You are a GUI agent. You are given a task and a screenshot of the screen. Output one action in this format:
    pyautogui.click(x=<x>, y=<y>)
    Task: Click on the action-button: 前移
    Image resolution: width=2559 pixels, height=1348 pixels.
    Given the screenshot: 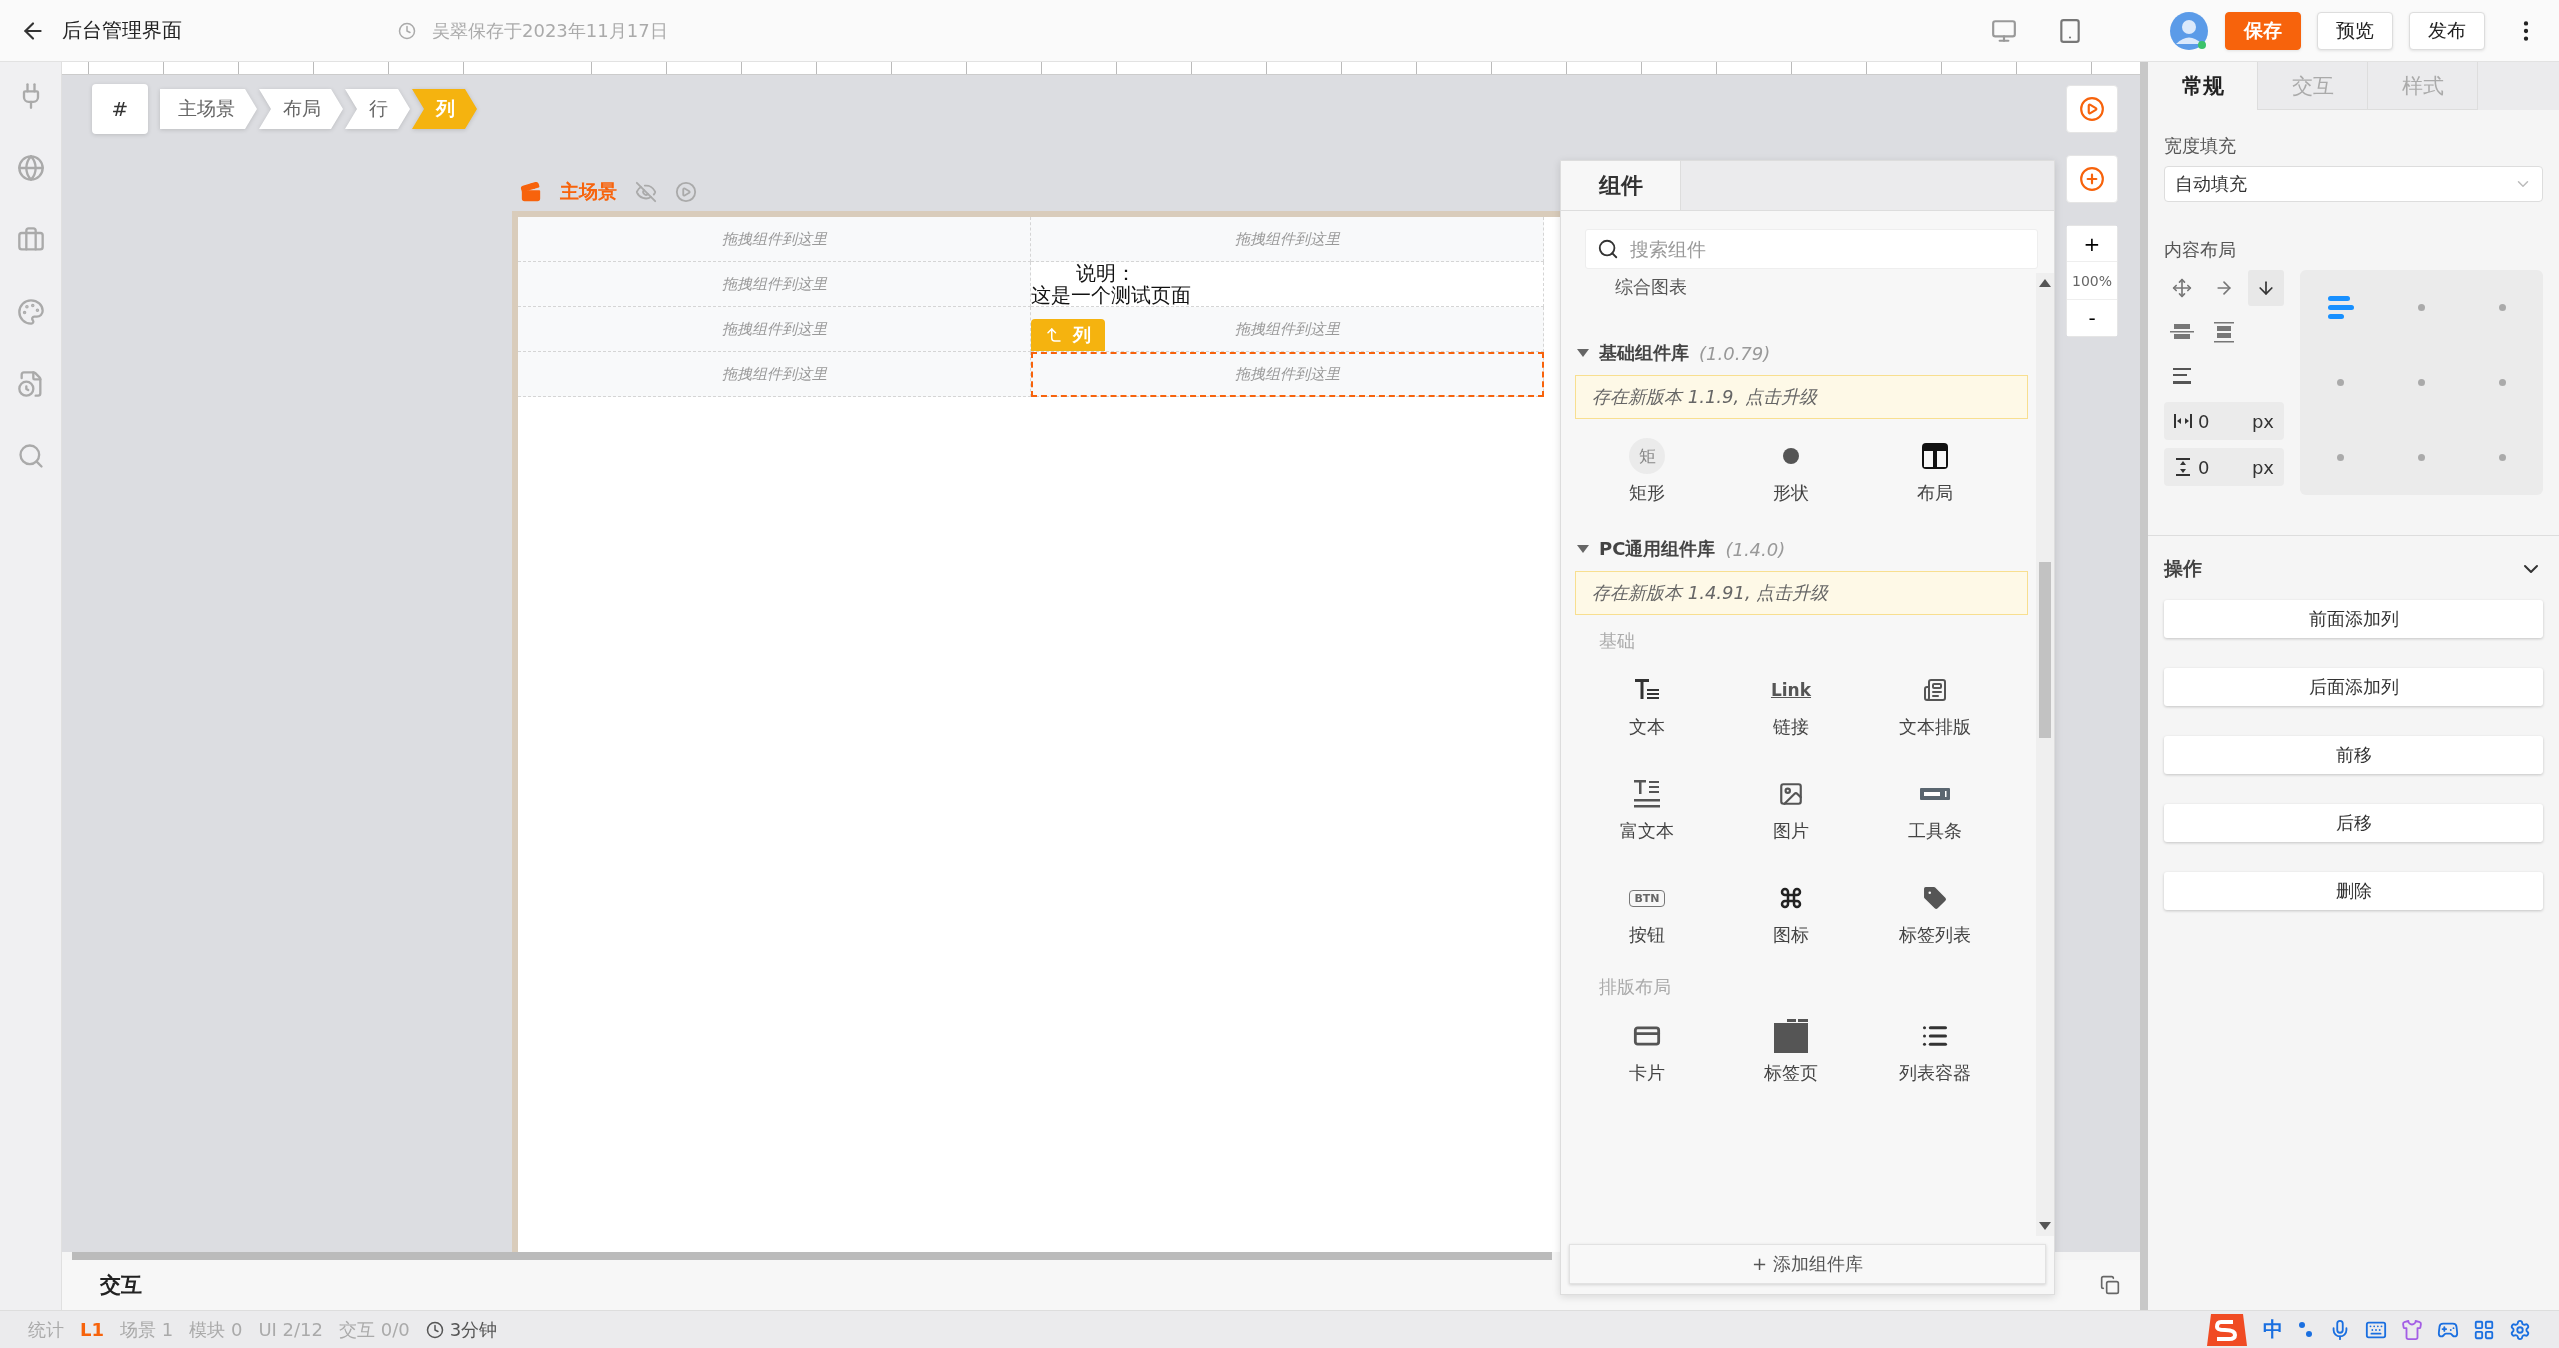 What is the action you would take?
    pyautogui.click(x=2353, y=755)
    